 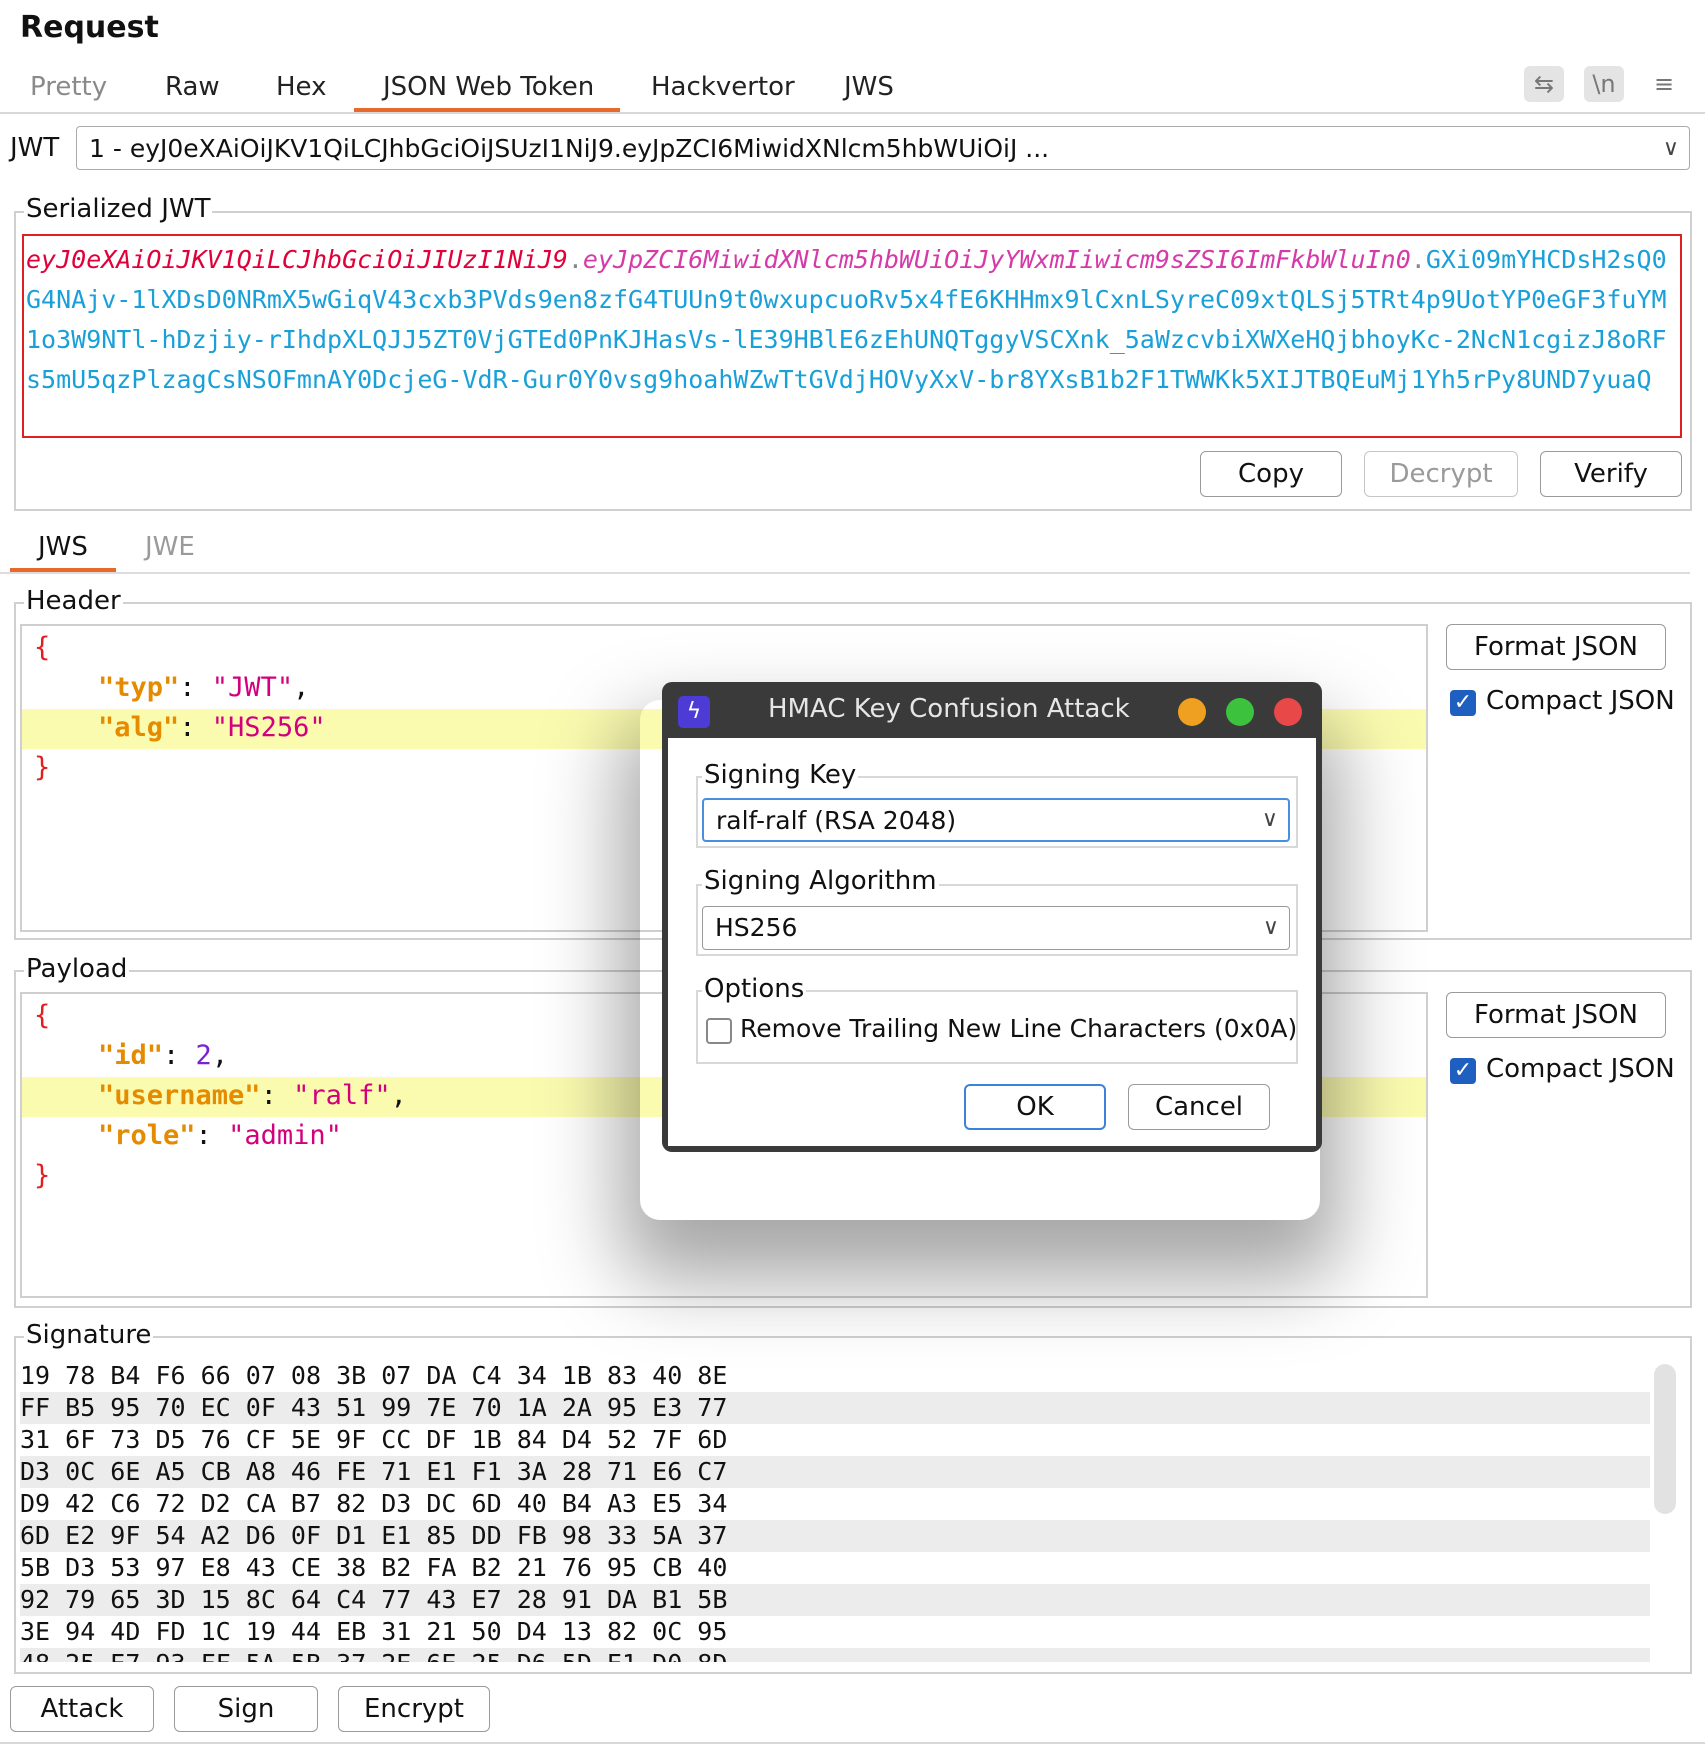 What do you see at coordinates (35, 148) in the screenshot?
I see `jwt-label: JWT` at bounding box center [35, 148].